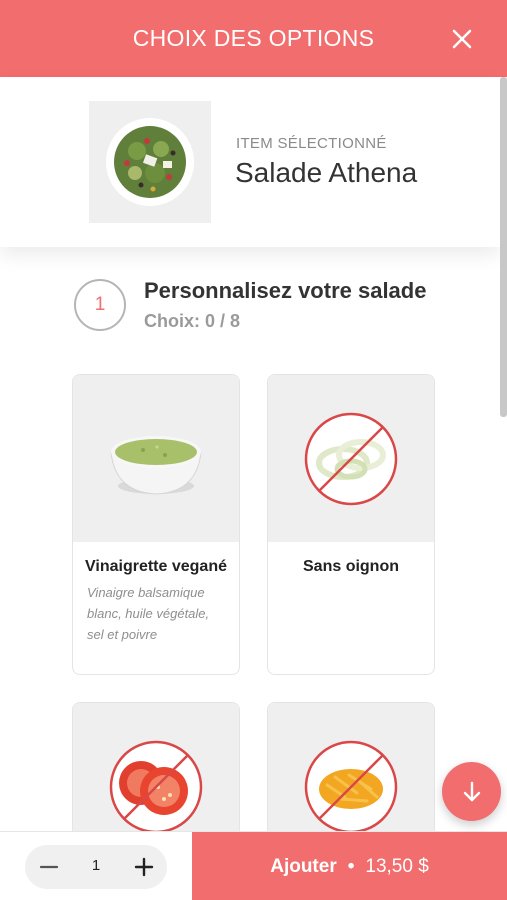  I want to click on no-onion-icon, so click(351, 458).